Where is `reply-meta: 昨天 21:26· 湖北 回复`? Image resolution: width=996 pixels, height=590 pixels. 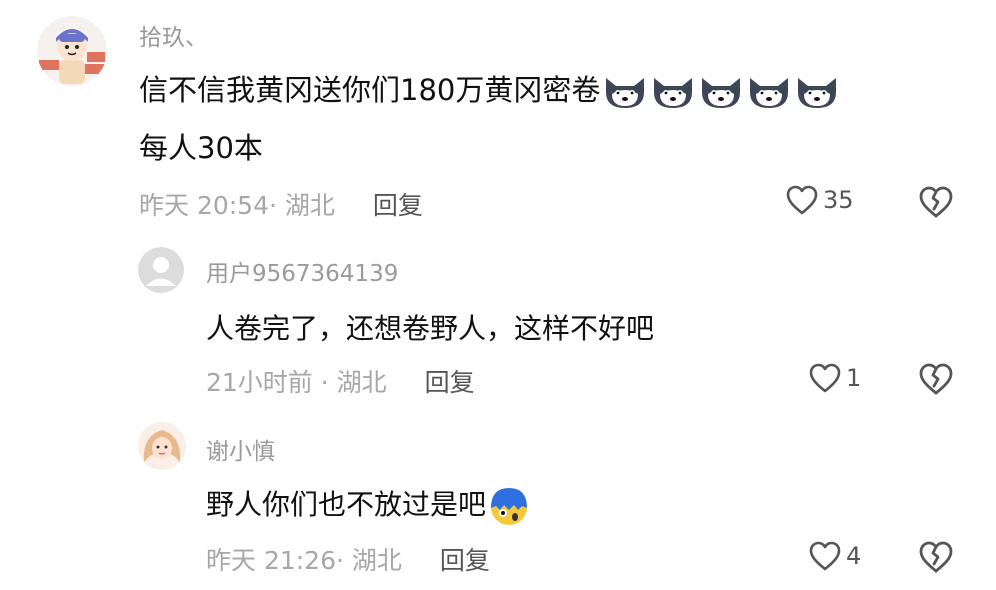
reply-meta: 昨天 21:26· 湖北 回复 is located at coordinates (348, 559).